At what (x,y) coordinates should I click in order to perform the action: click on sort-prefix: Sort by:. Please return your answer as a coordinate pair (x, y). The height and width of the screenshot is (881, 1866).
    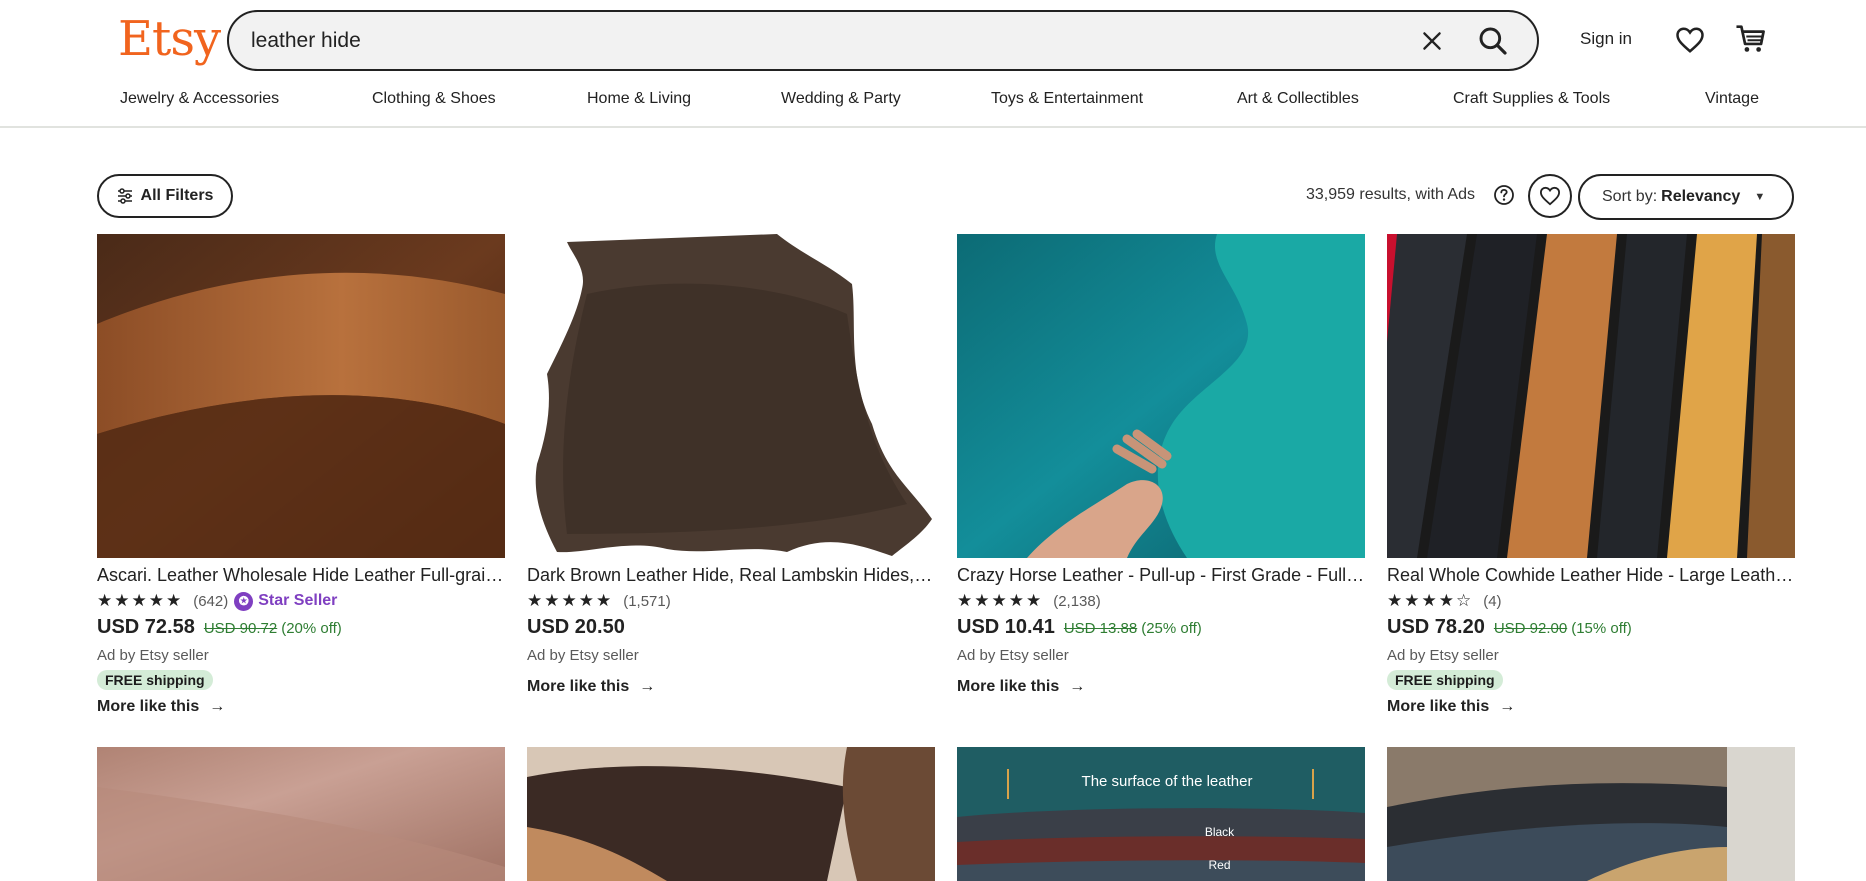
    Looking at the image, I should click on (1630, 196).